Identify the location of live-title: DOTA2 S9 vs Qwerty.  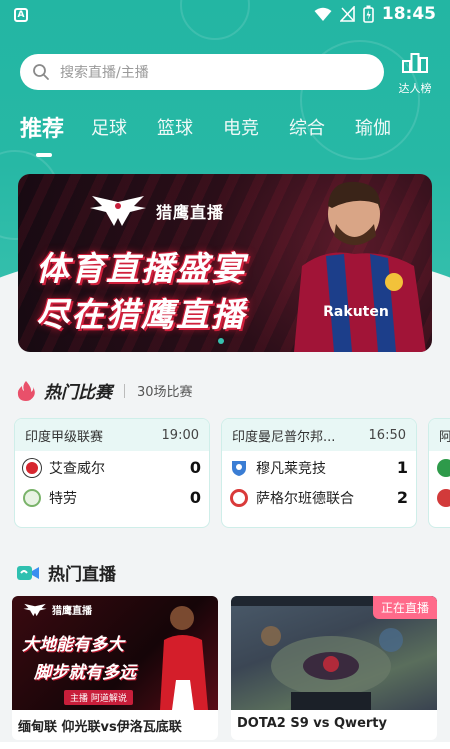
(312, 723).